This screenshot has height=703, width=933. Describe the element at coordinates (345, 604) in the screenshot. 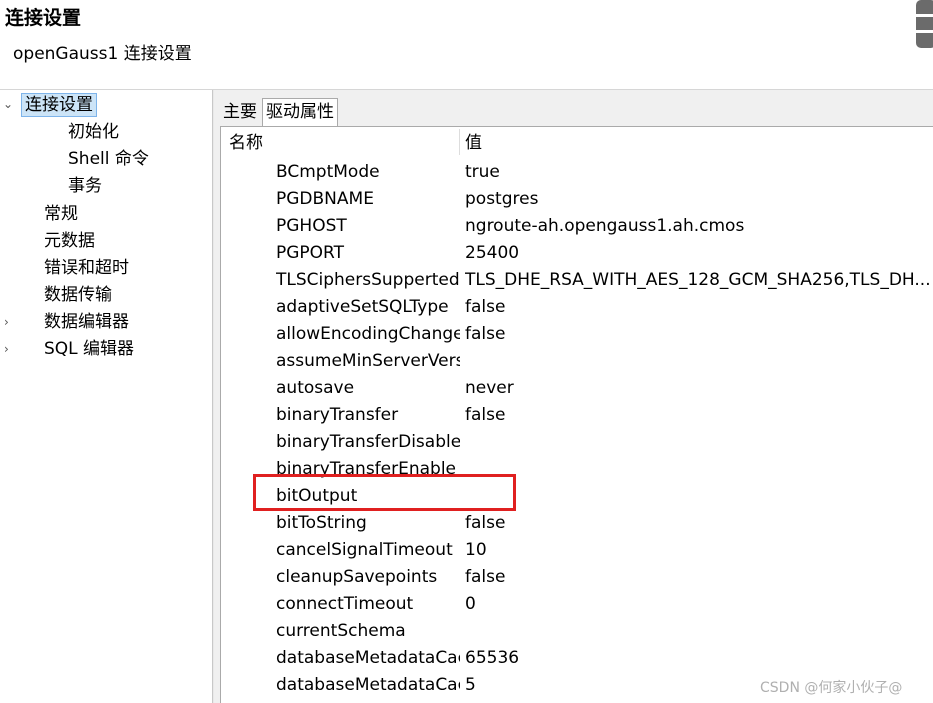

I see `property-name: connectTimeout` at that location.